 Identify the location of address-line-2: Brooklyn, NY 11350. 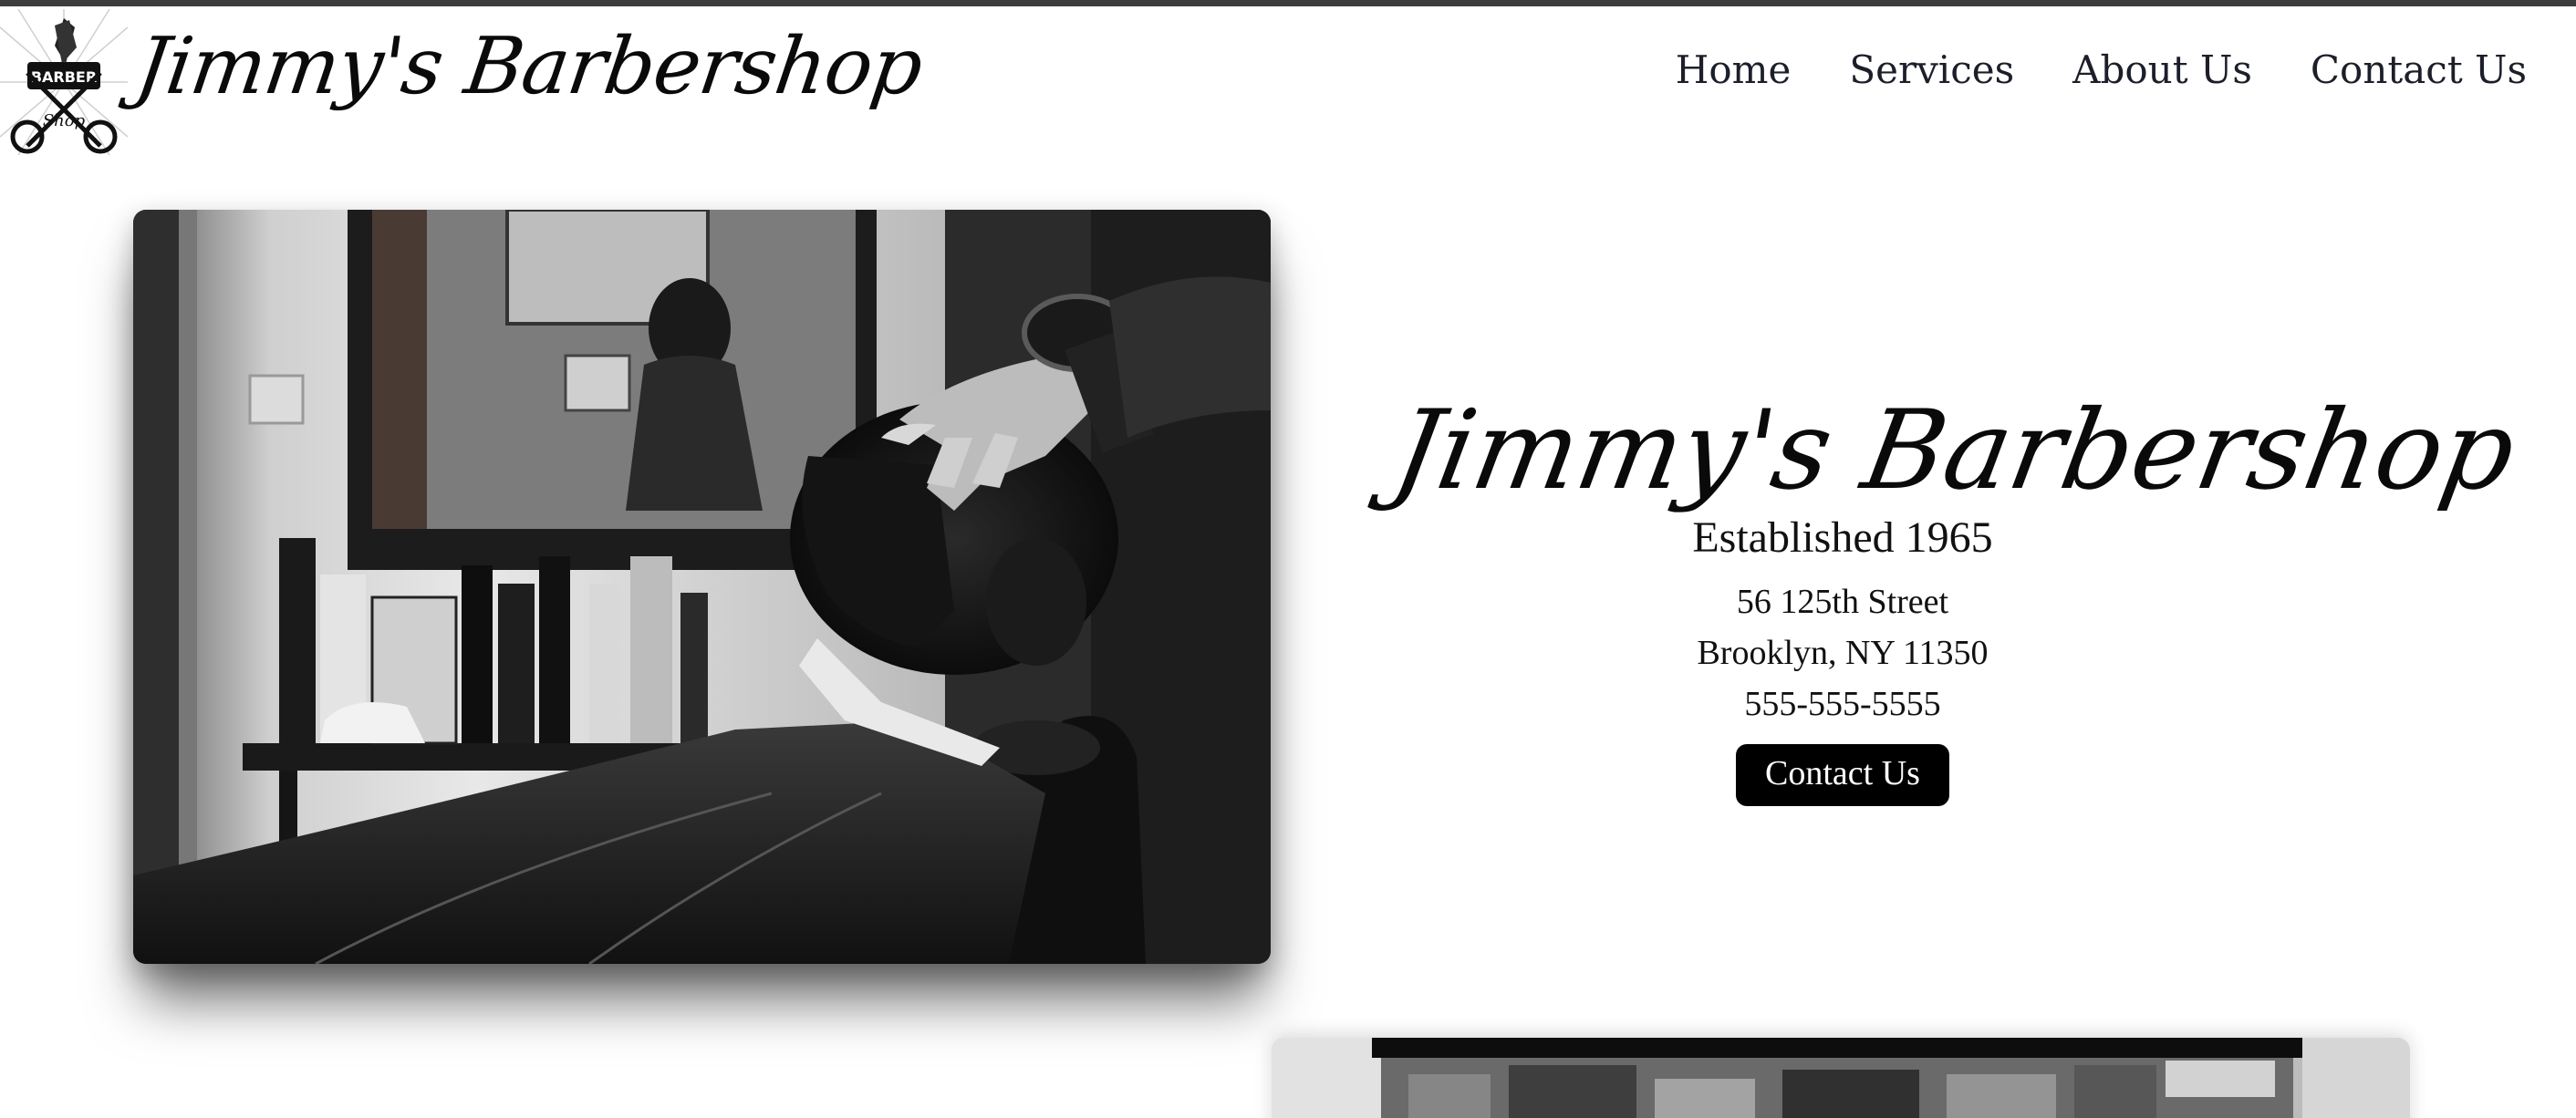
(1843, 653).